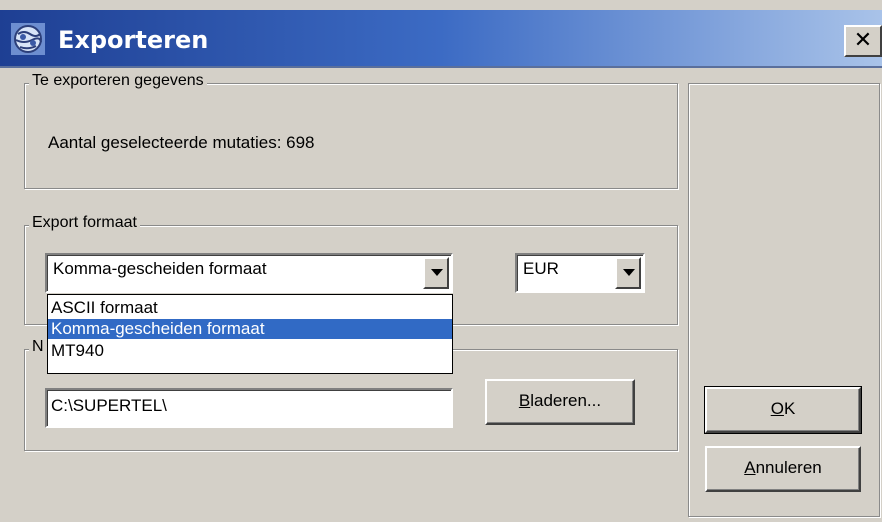  I want to click on close-icon: ✕, so click(863, 40).